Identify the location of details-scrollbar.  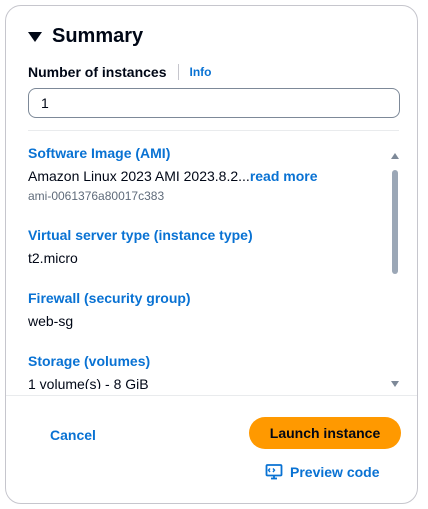
(395, 270).